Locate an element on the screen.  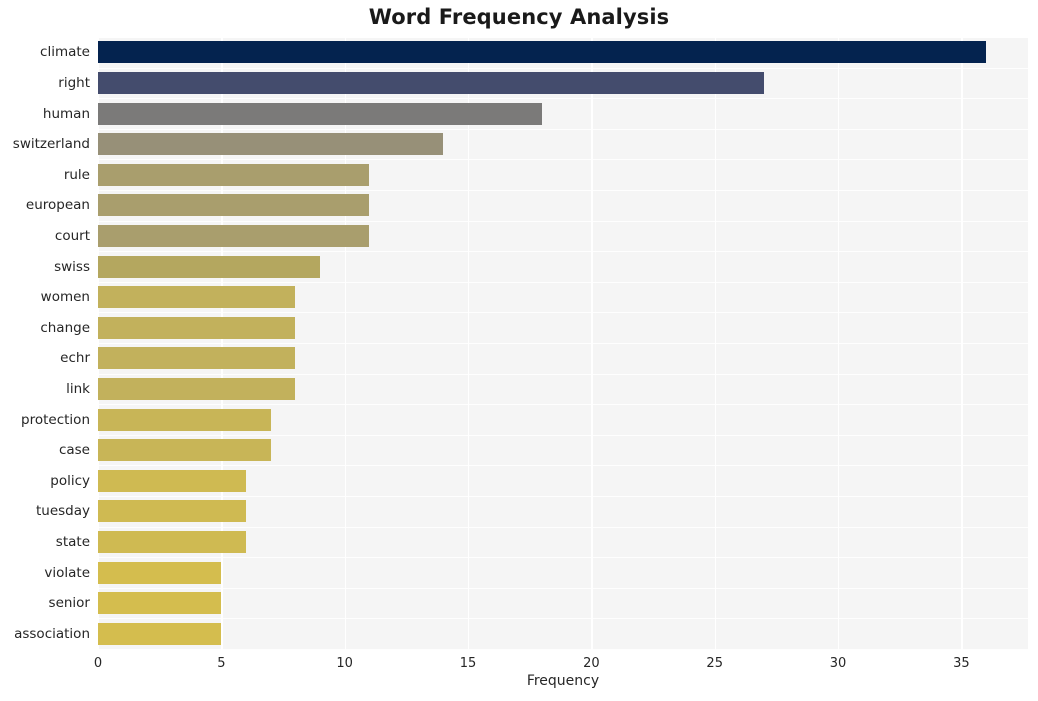
y-axis-tick-label: tuesday is located at coordinates (62, 511).